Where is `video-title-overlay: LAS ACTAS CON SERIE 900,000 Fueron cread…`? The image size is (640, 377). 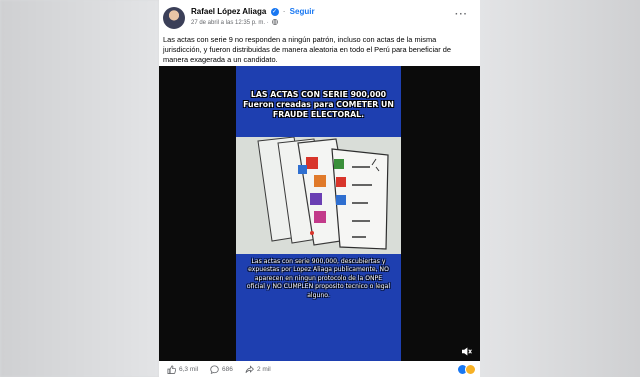 video-title-overlay: LAS ACTAS CON SERIE 900,000 Fueron cread… is located at coordinates (318, 104).